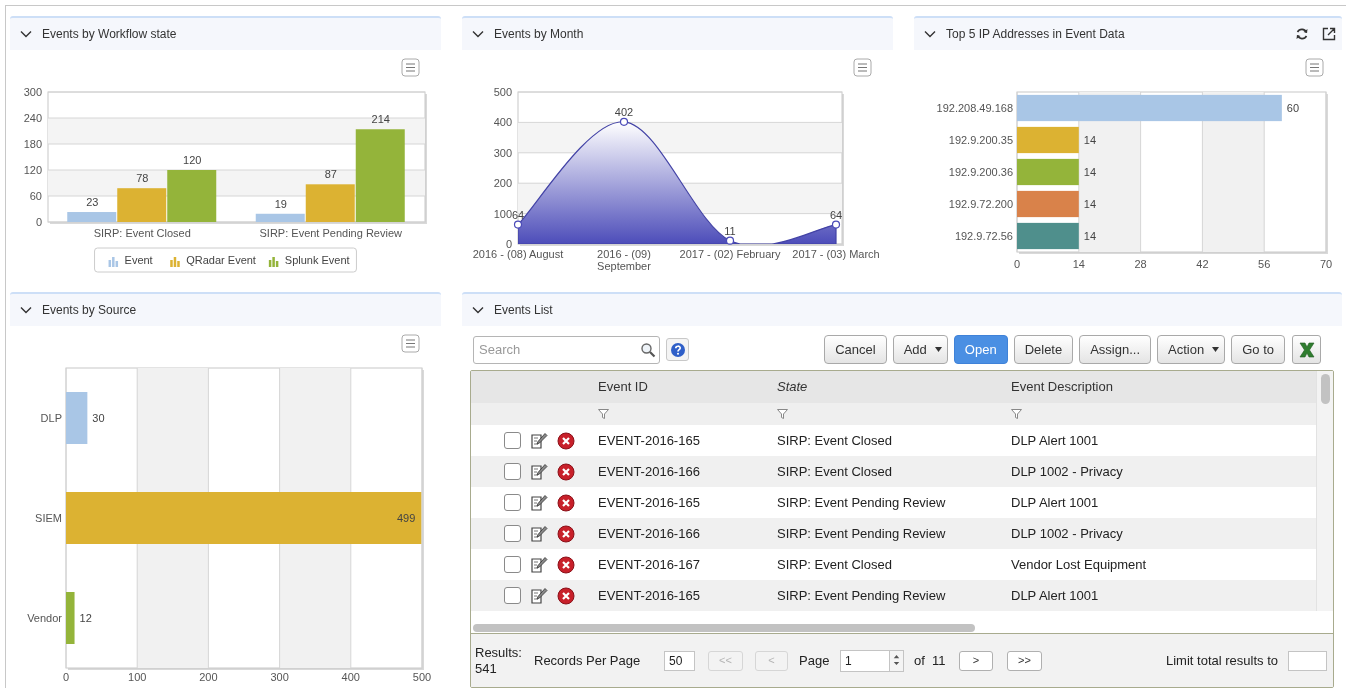 The image size is (1346, 688). Describe the element at coordinates (380, 119) in the screenshot. I see `data-label: 214` at that location.